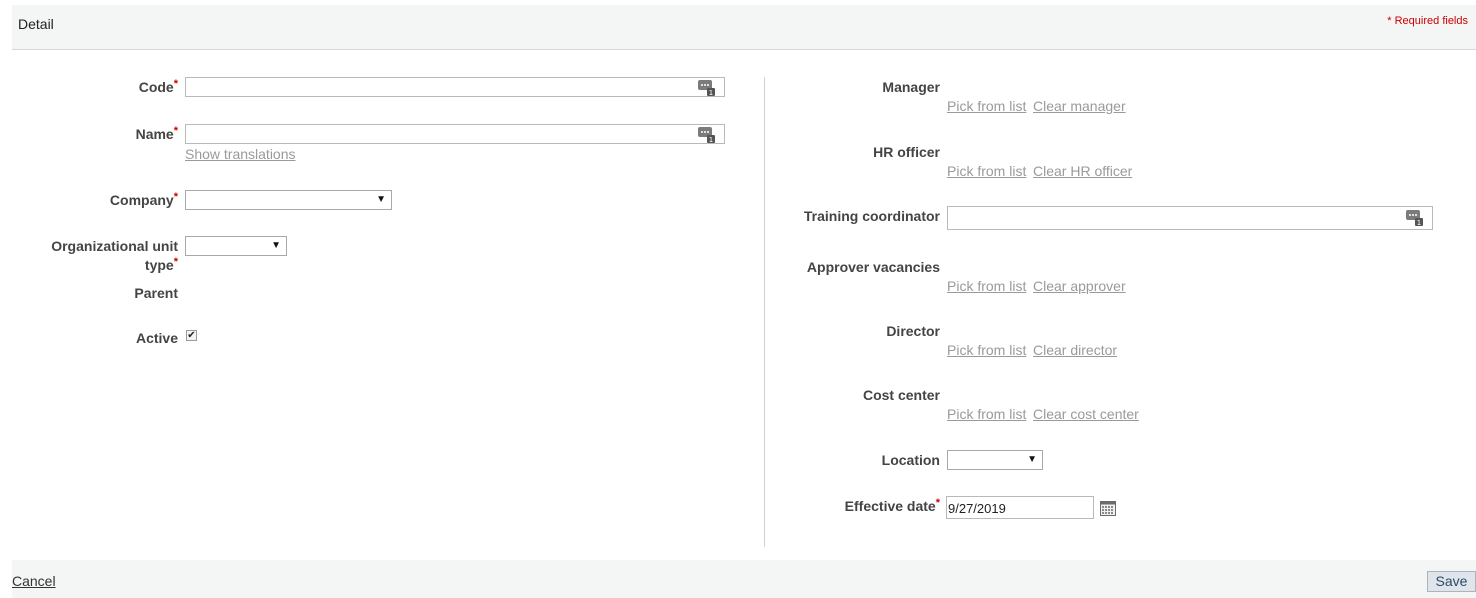  Describe the element at coordinates (240, 154) in the screenshot. I see `show-translations-link: Show translations` at that location.